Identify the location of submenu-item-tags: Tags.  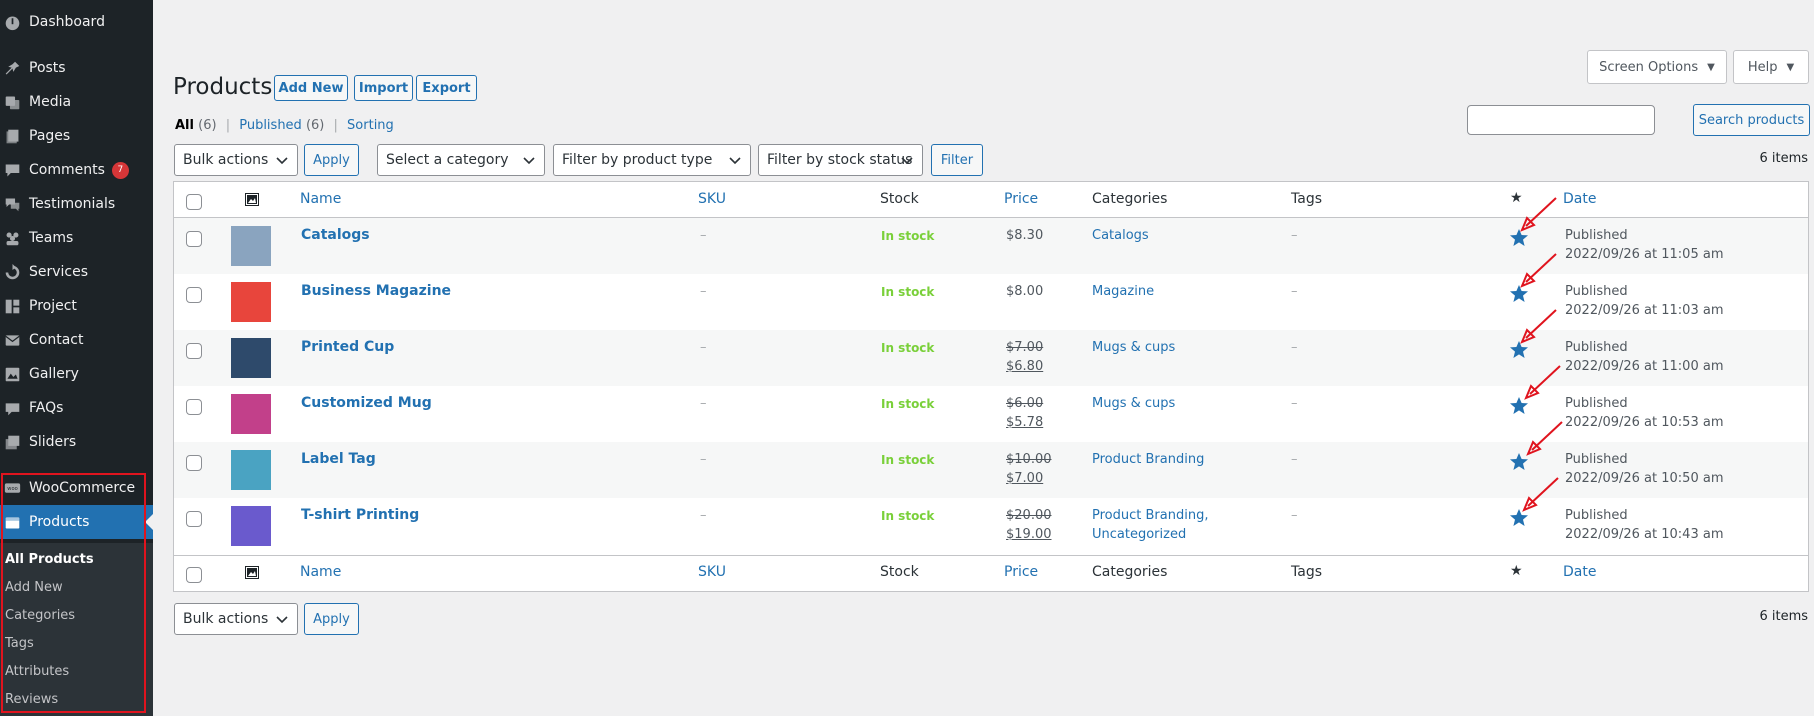
(19, 643).